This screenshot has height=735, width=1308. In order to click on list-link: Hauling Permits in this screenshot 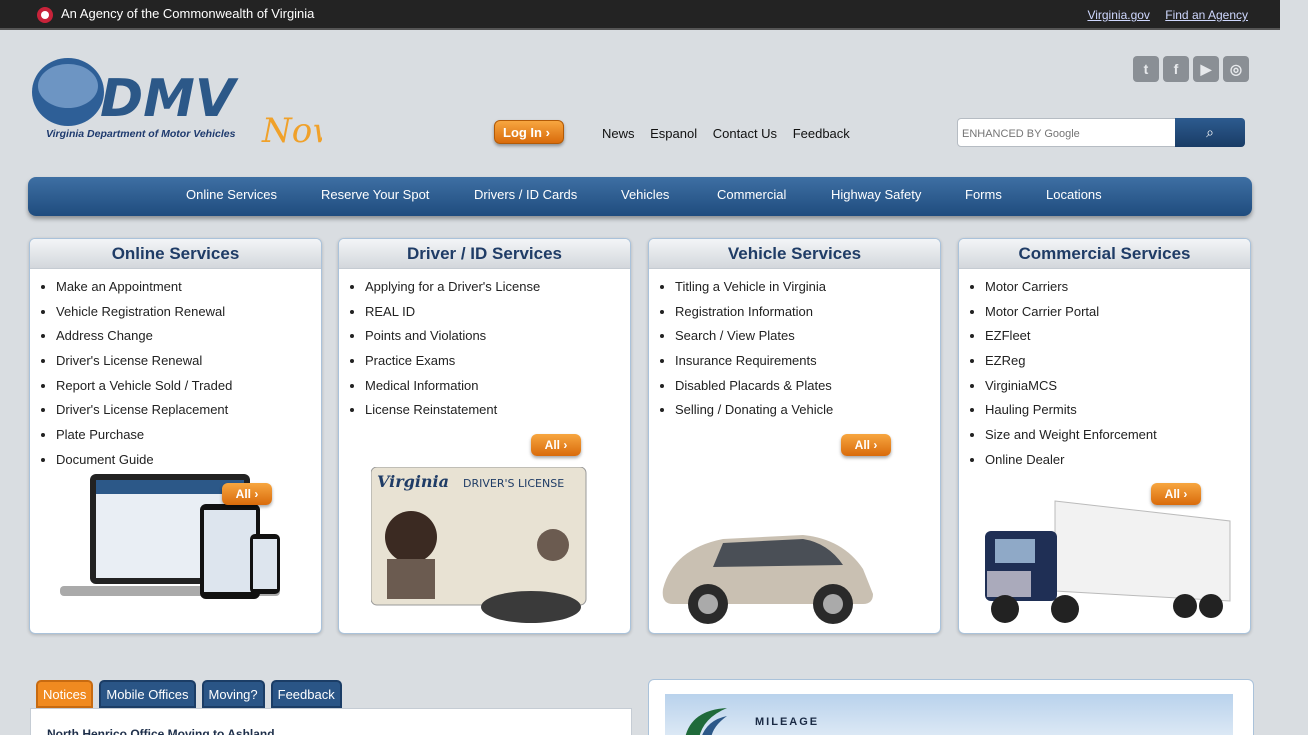, I will do `click(1031, 409)`.